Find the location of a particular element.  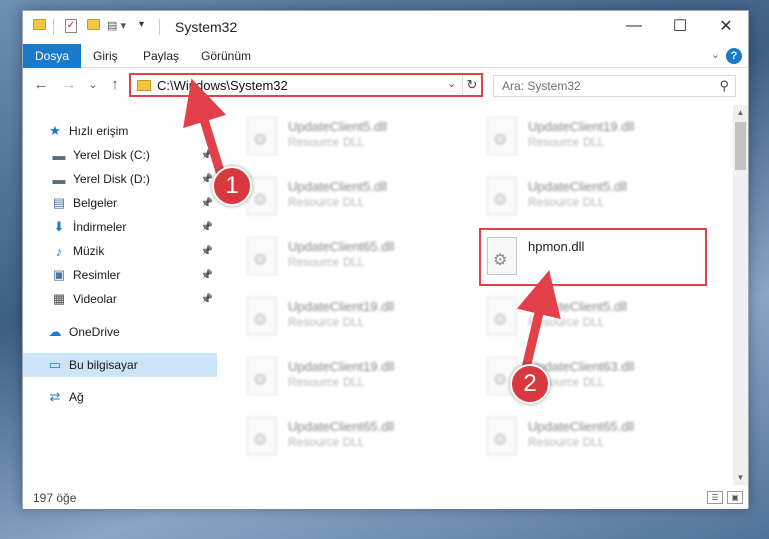

step-2-badge: 2 is located at coordinates (530, 384).